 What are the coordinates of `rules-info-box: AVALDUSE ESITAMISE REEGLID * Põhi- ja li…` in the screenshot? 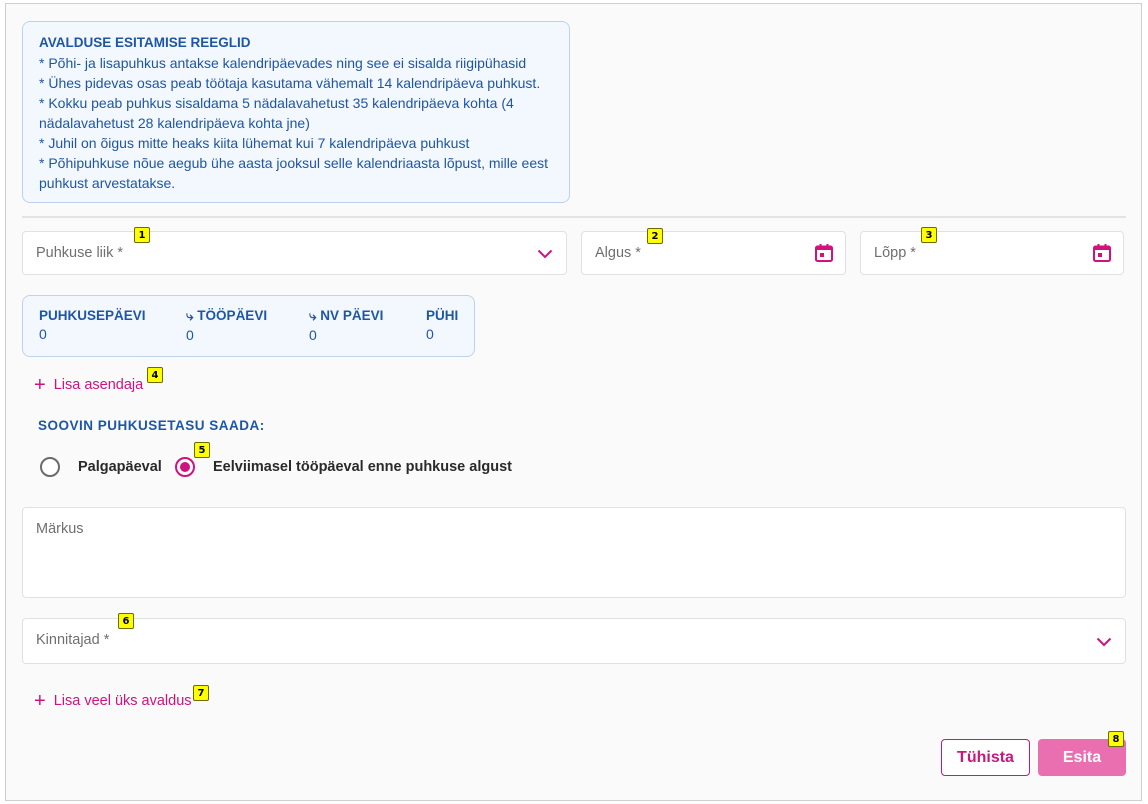 It's located at (296, 112).